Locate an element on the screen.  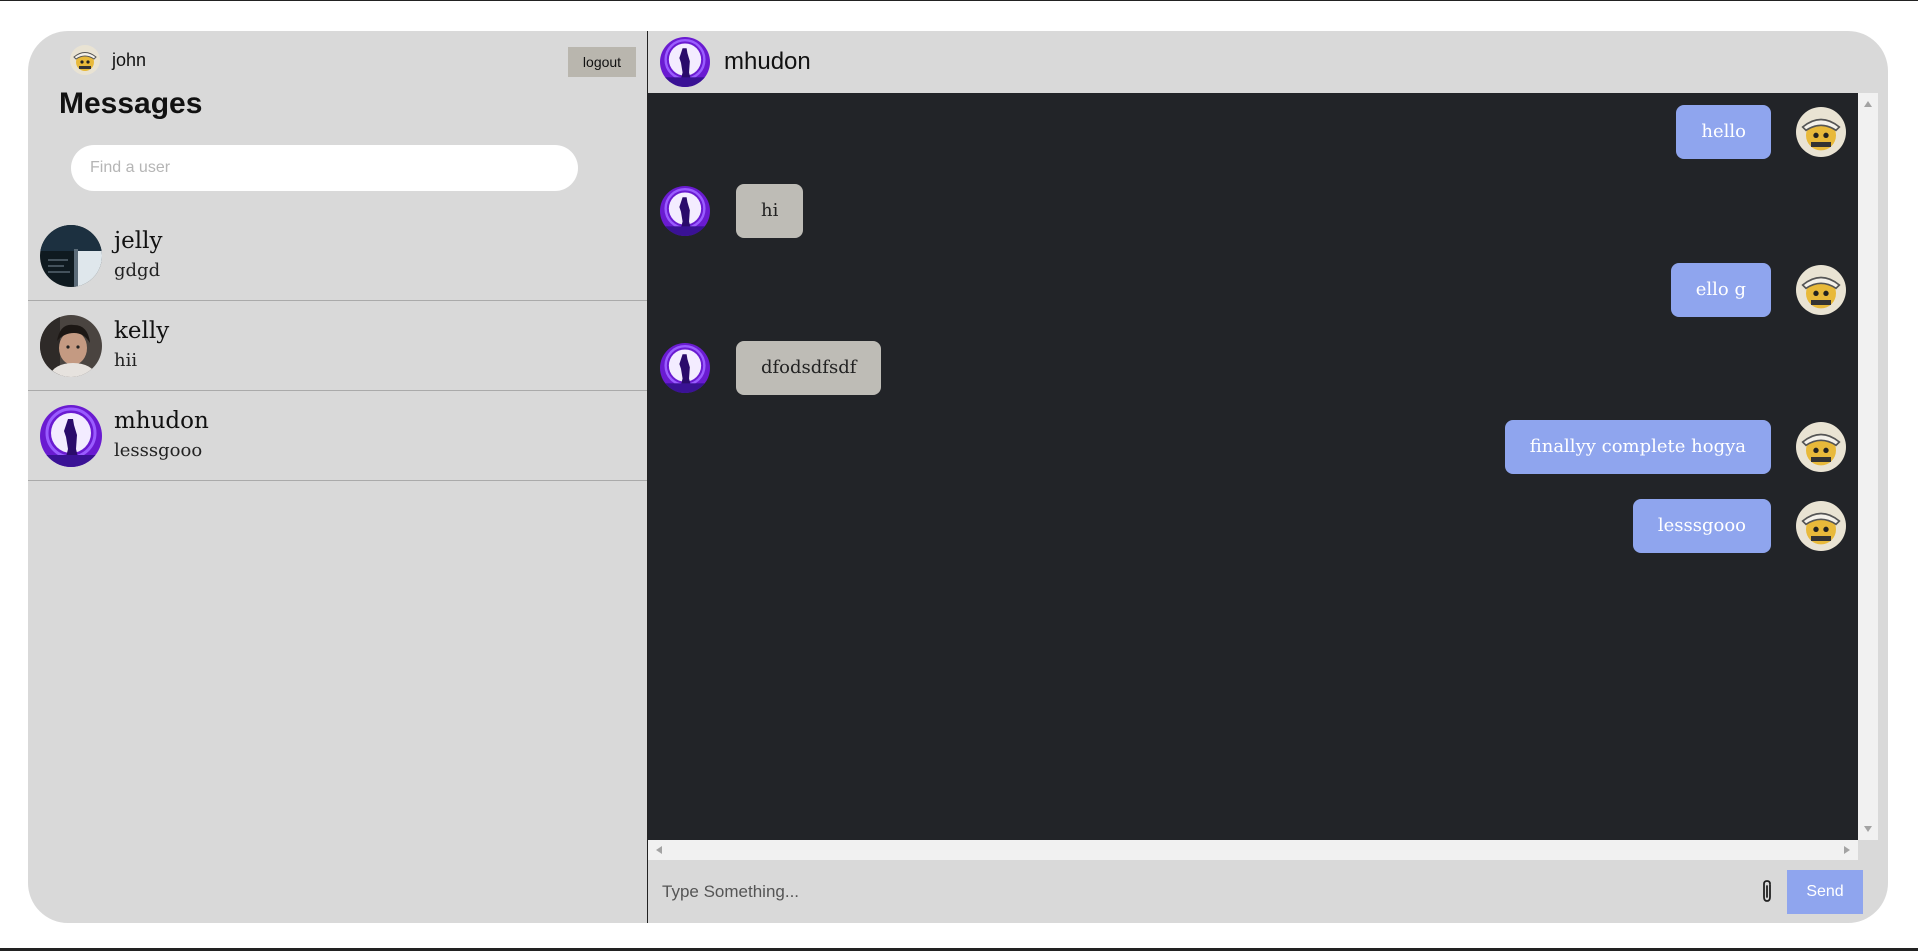
message-outgoing: lesssgooo is located at coordinates (1739, 526).